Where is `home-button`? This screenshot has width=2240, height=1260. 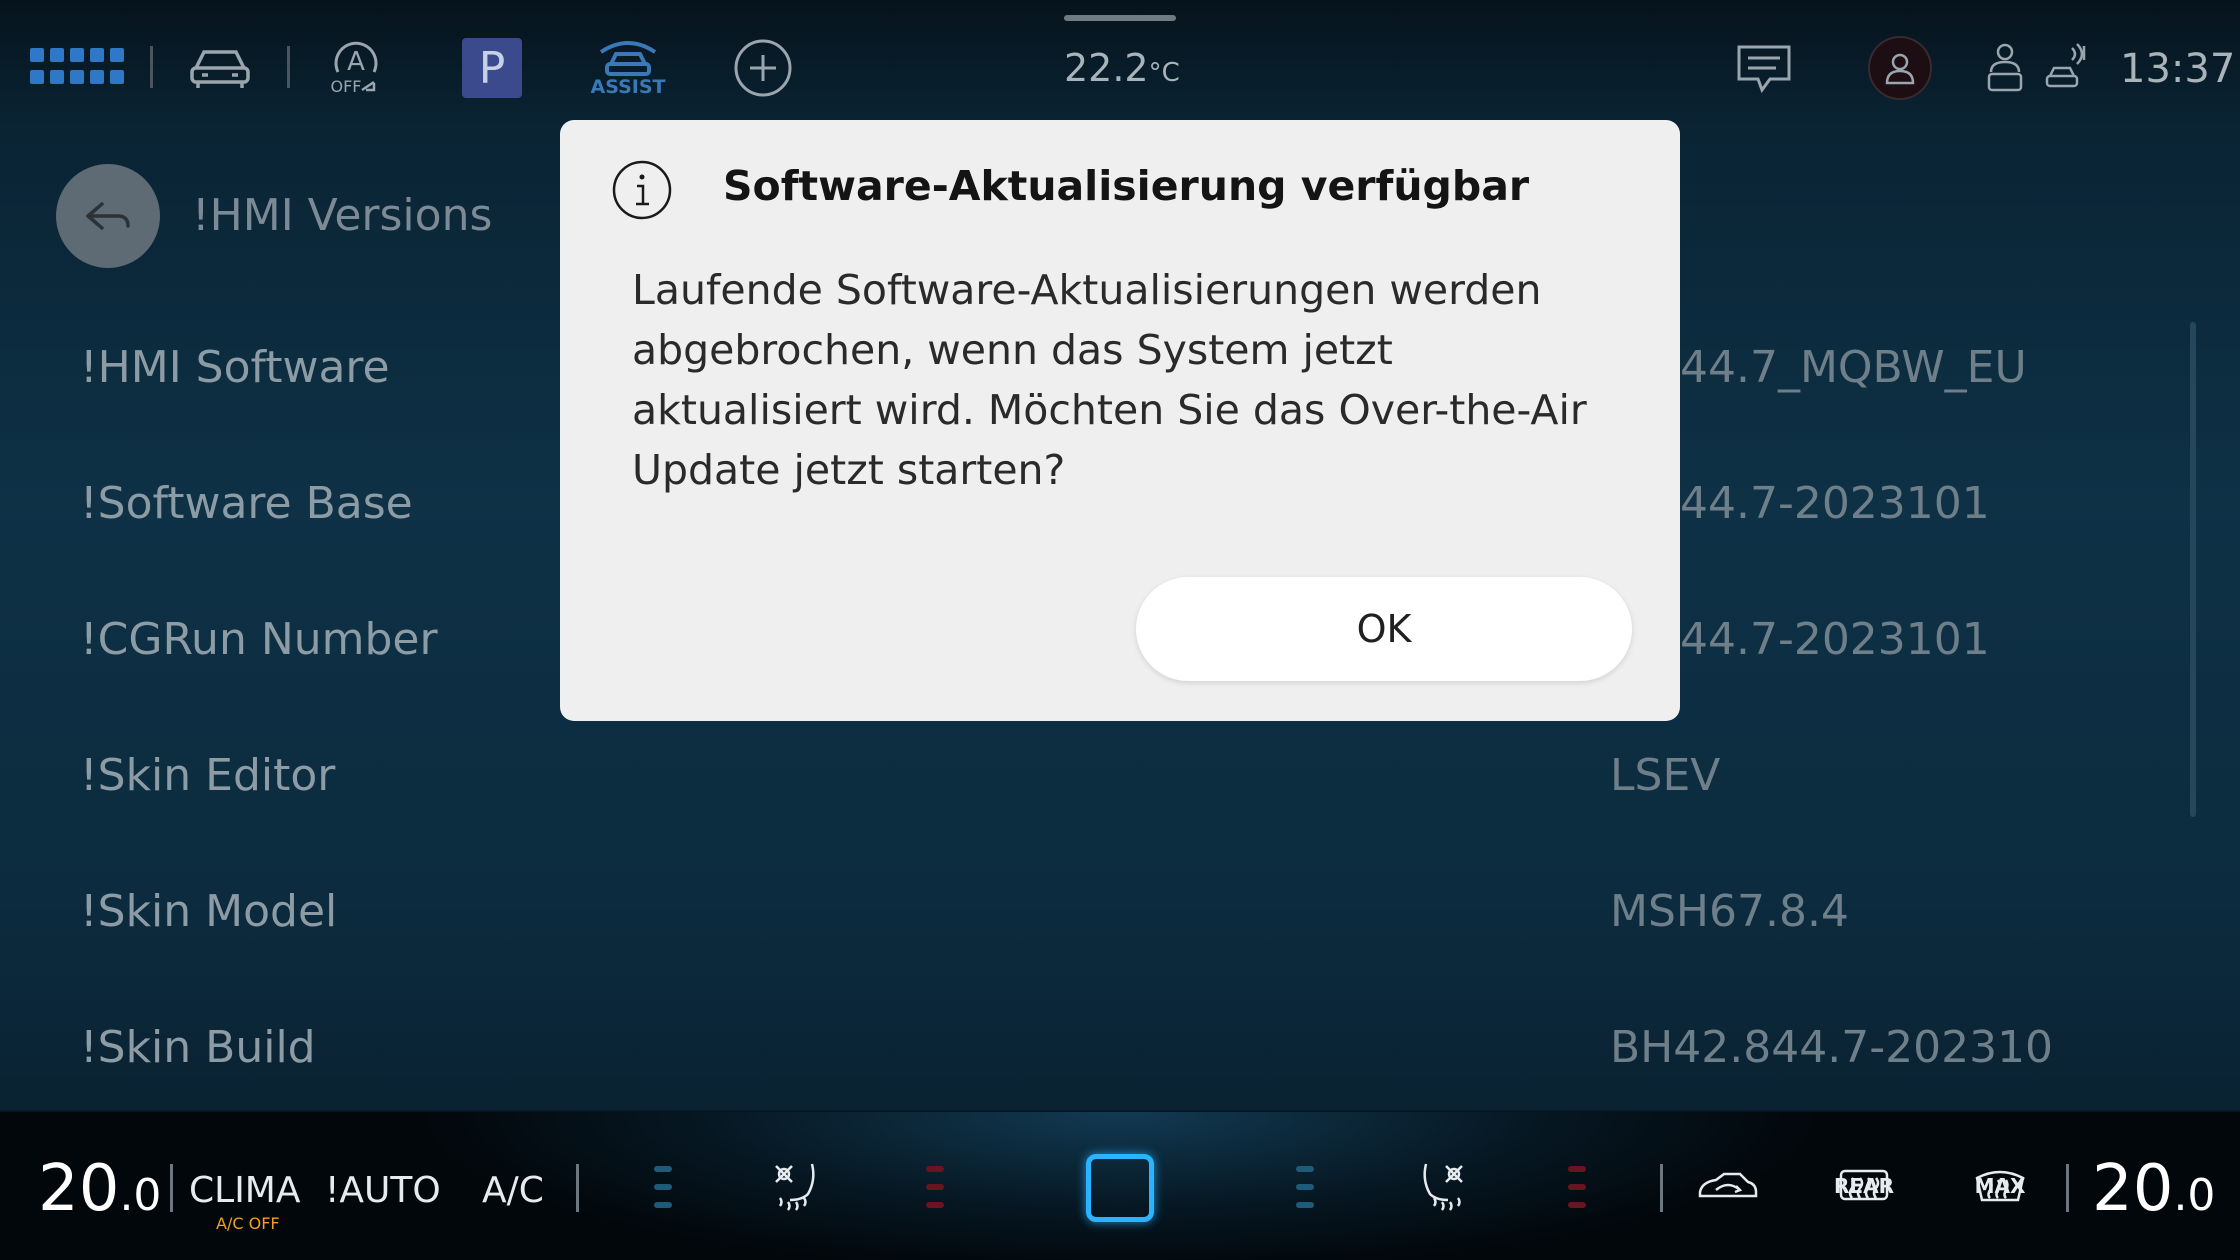
home-button is located at coordinates (1120, 1188).